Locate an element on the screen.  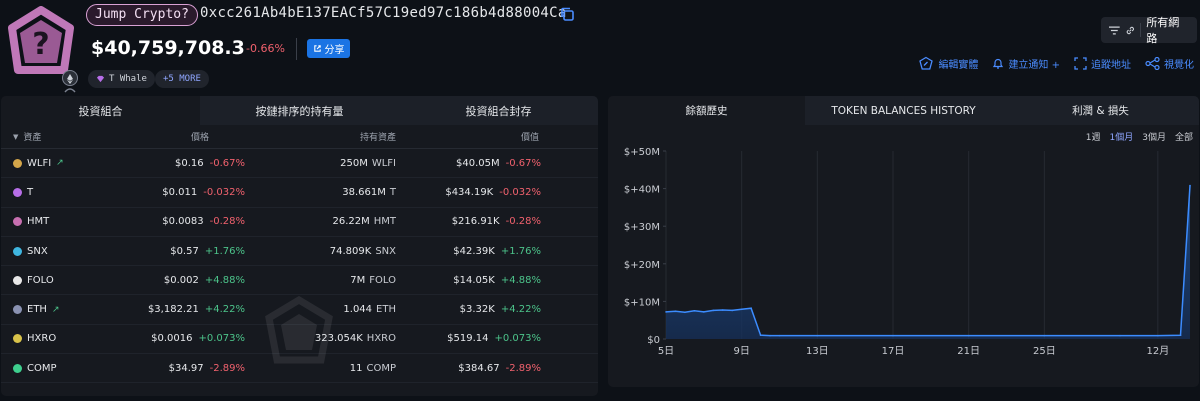
price-value: $0.011 is located at coordinates (180, 192).